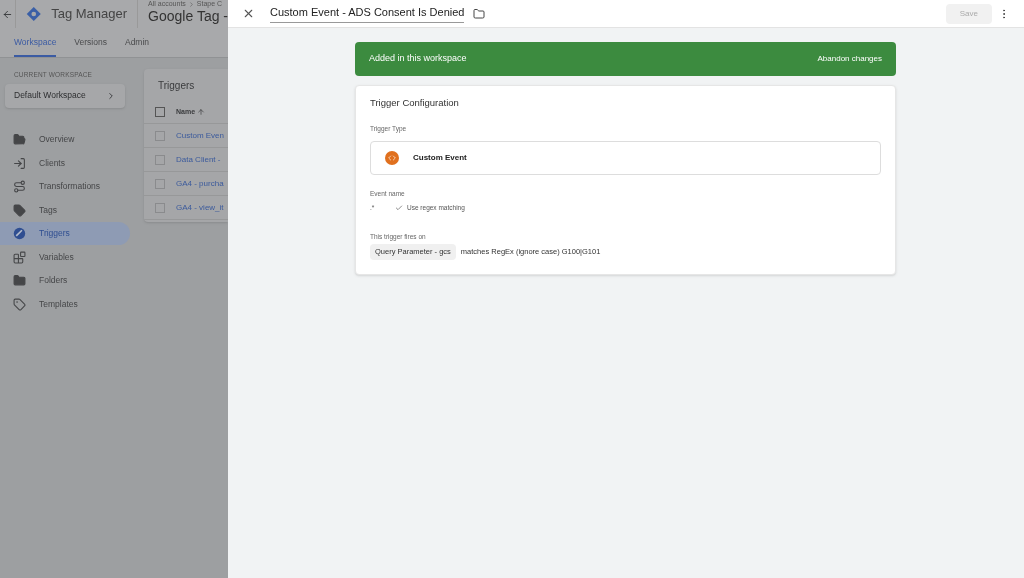 This screenshot has width=1024, height=578. I want to click on trigger-type-card: Custom Event, so click(625, 158).